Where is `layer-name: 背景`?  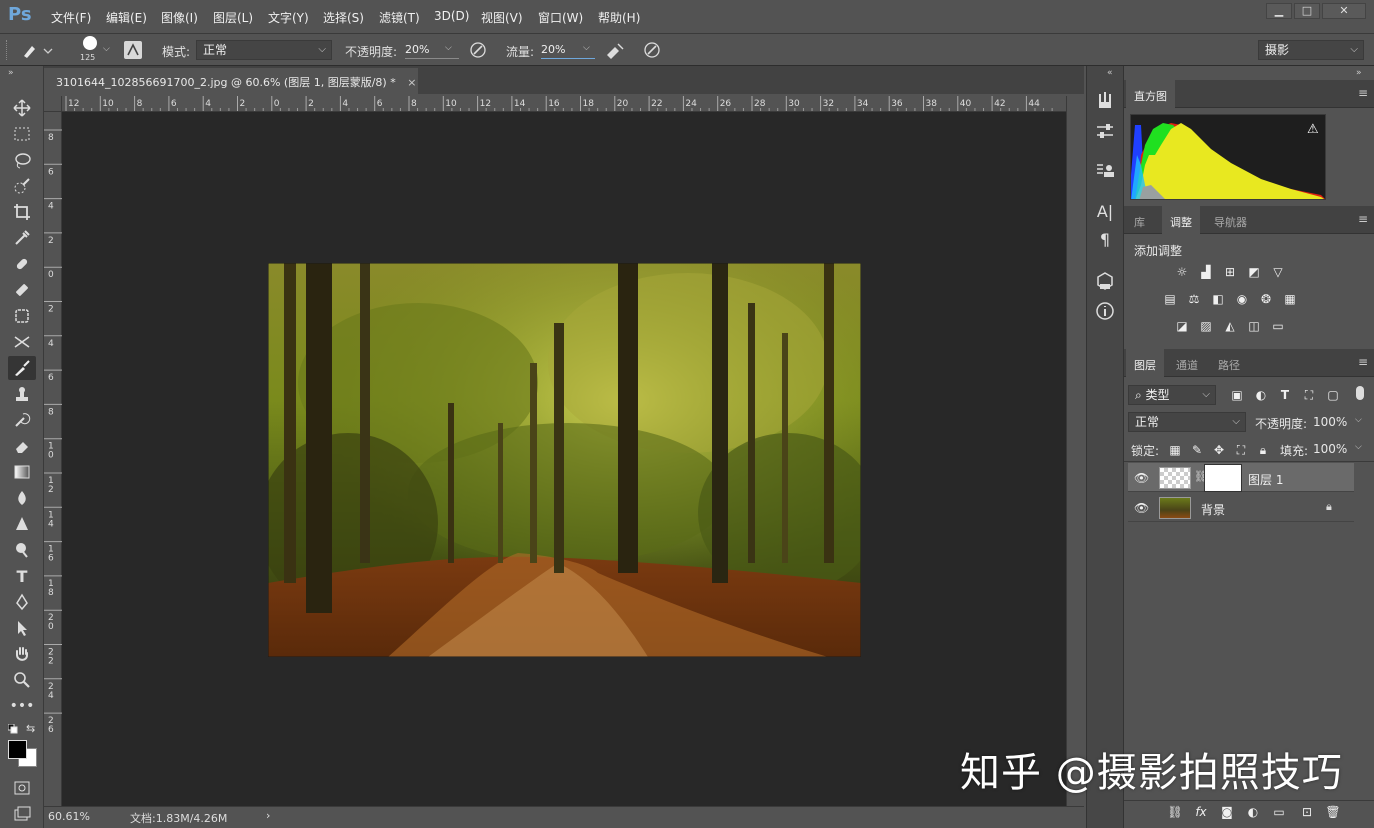 layer-name: 背景 is located at coordinates (1213, 509).